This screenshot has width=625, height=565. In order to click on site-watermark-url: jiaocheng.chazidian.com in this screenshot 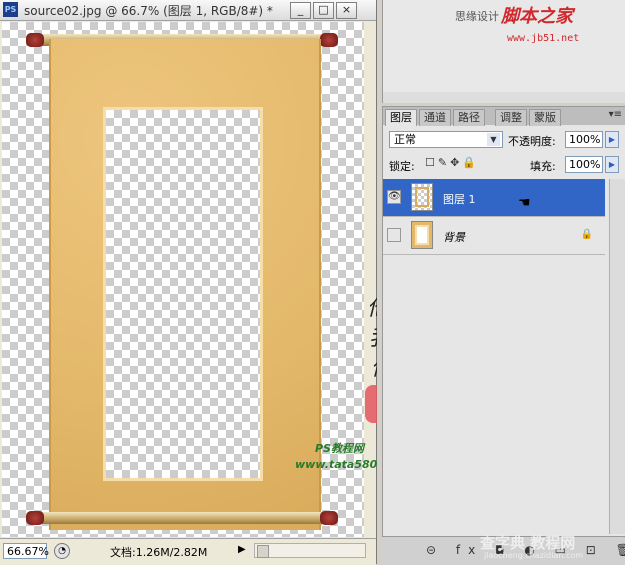, I will do `click(534, 555)`.